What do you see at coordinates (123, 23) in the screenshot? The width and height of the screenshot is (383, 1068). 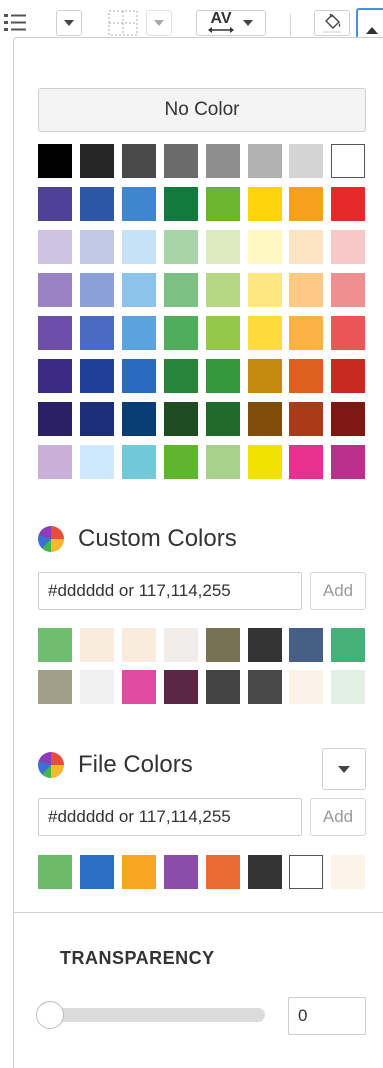 I see `borders-button` at bounding box center [123, 23].